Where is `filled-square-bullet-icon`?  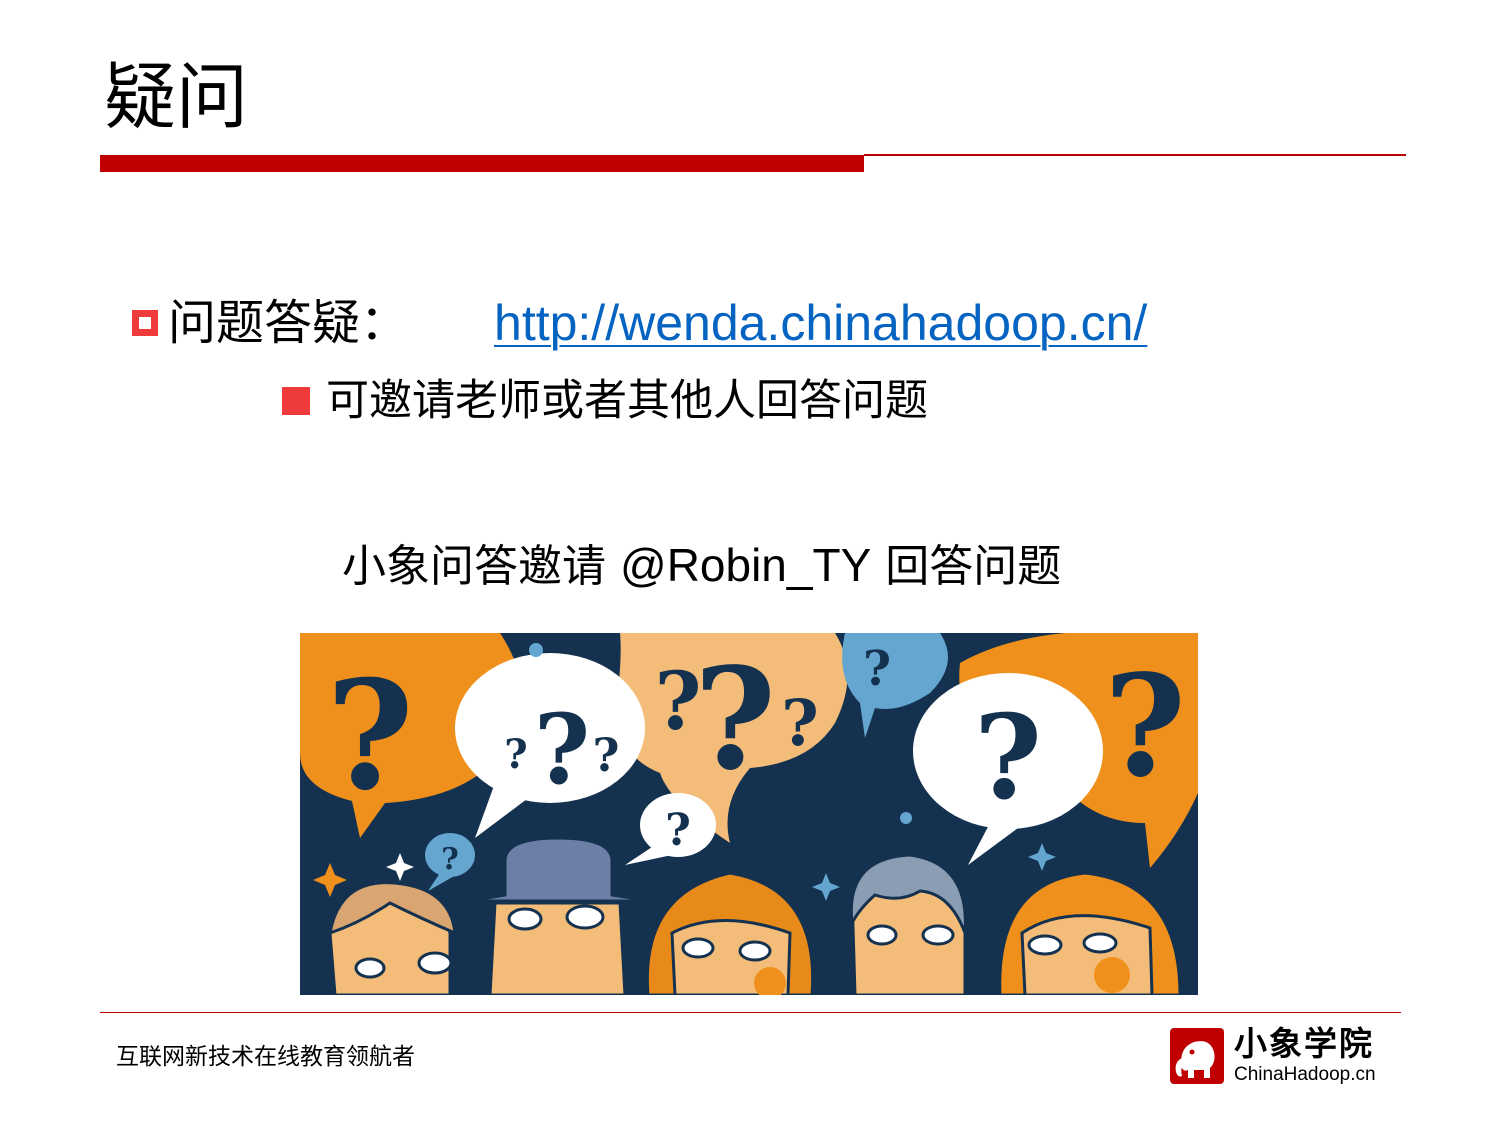
filled-square-bullet-icon is located at coordinates (296, 401).